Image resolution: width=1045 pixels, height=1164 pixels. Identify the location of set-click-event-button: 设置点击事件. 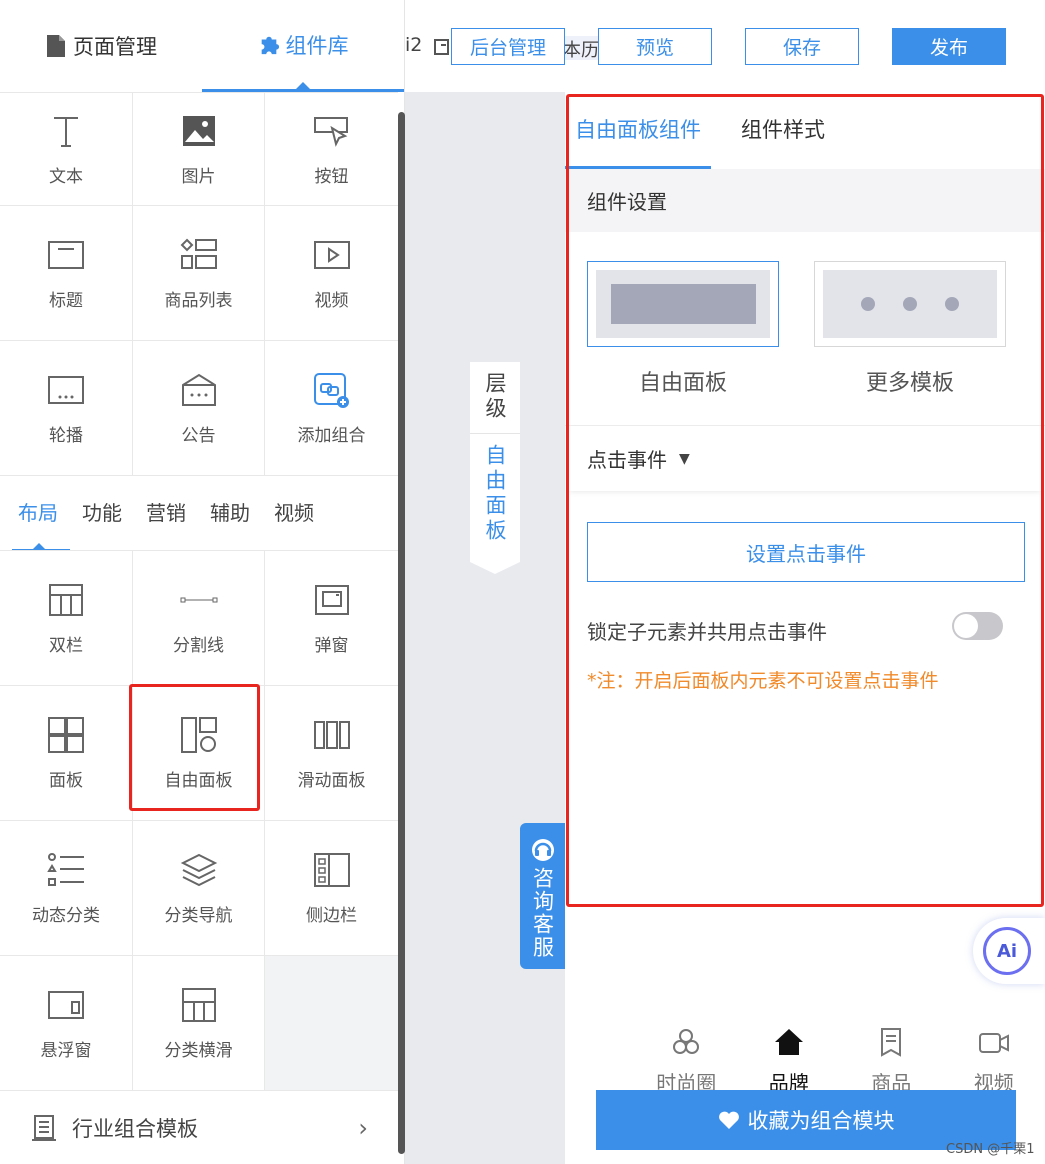
(806, 552).